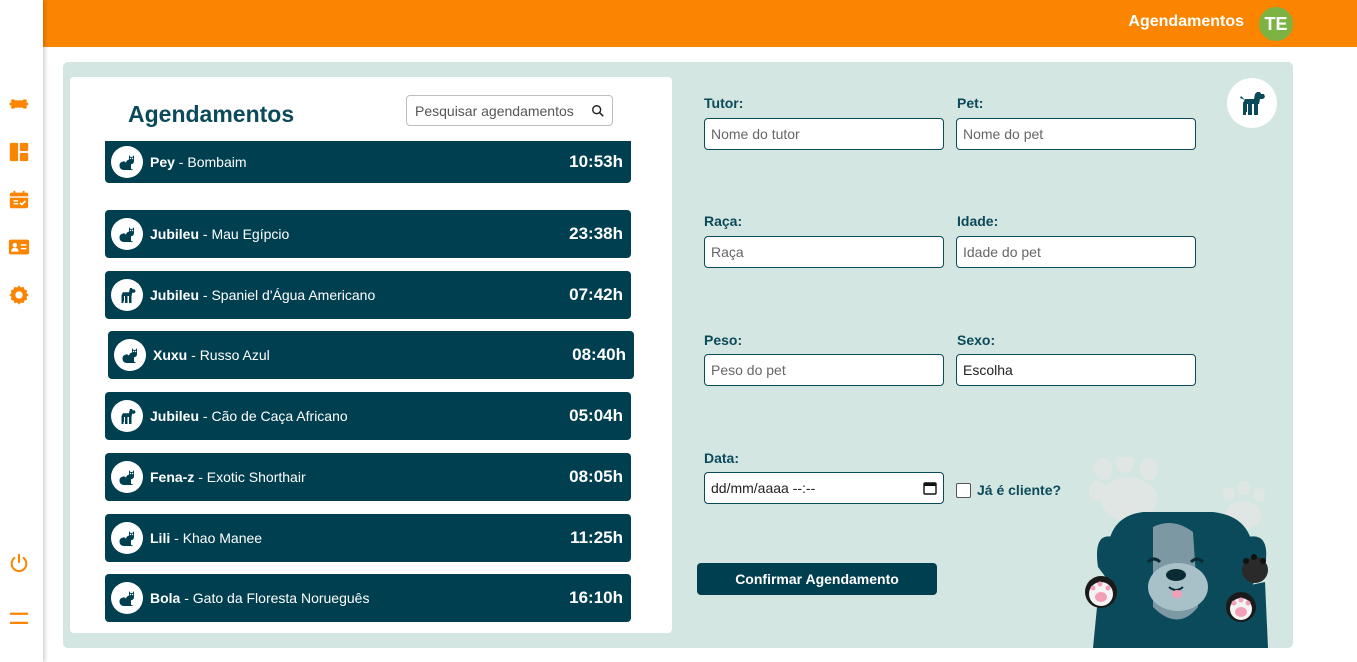 Image resolution: width=1357 pixels, height=662 pixels. I want to click on search-input, so click(500, 110).